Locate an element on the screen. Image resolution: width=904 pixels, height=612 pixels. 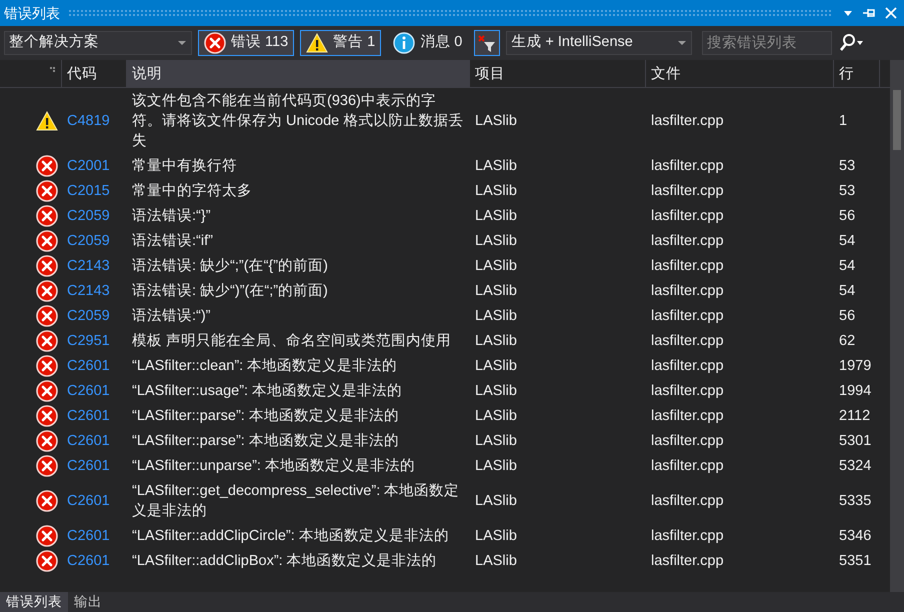
scrollbar is located at coordinates (897, 326).